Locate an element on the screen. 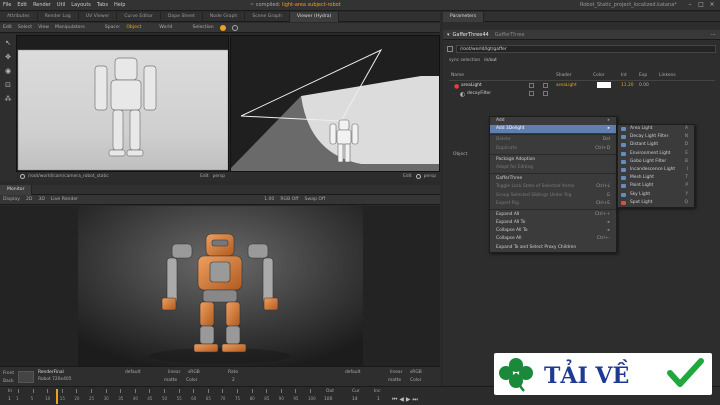 This screenshot has width=720, height=405. selection-mode-icon is located at coordinates (234, 27).